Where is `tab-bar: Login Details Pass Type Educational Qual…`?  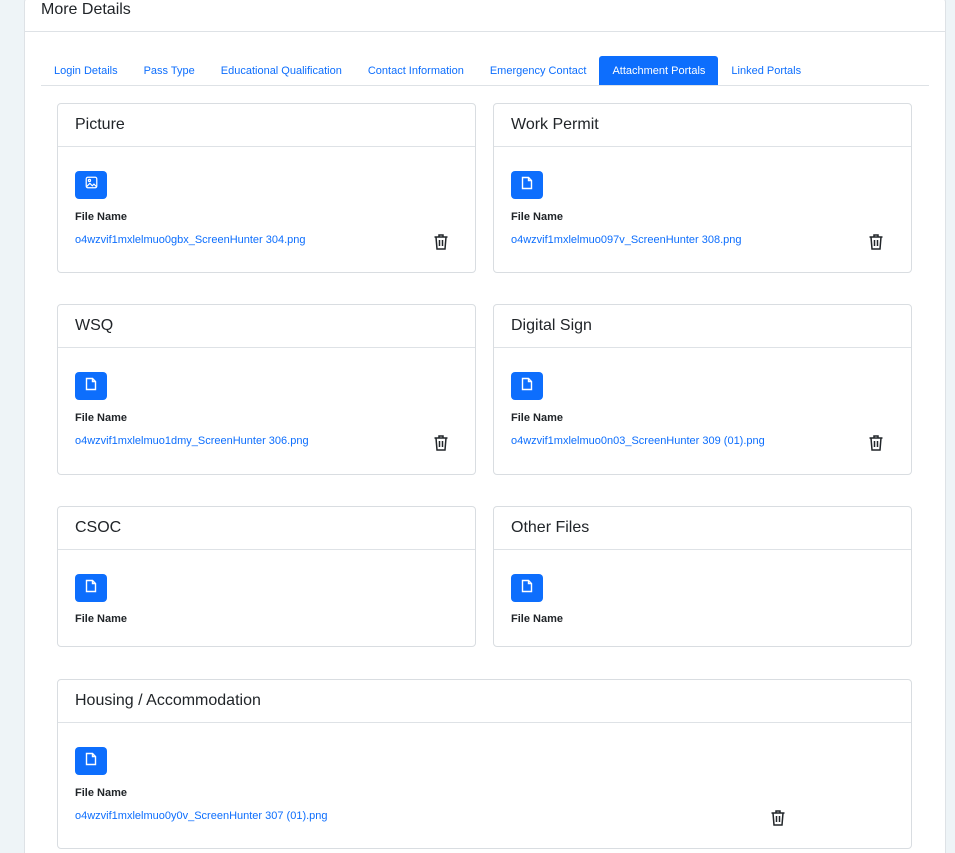
tab-bar: Login Details Pass Type Educational Qual… is located at coordinates (485, 71).